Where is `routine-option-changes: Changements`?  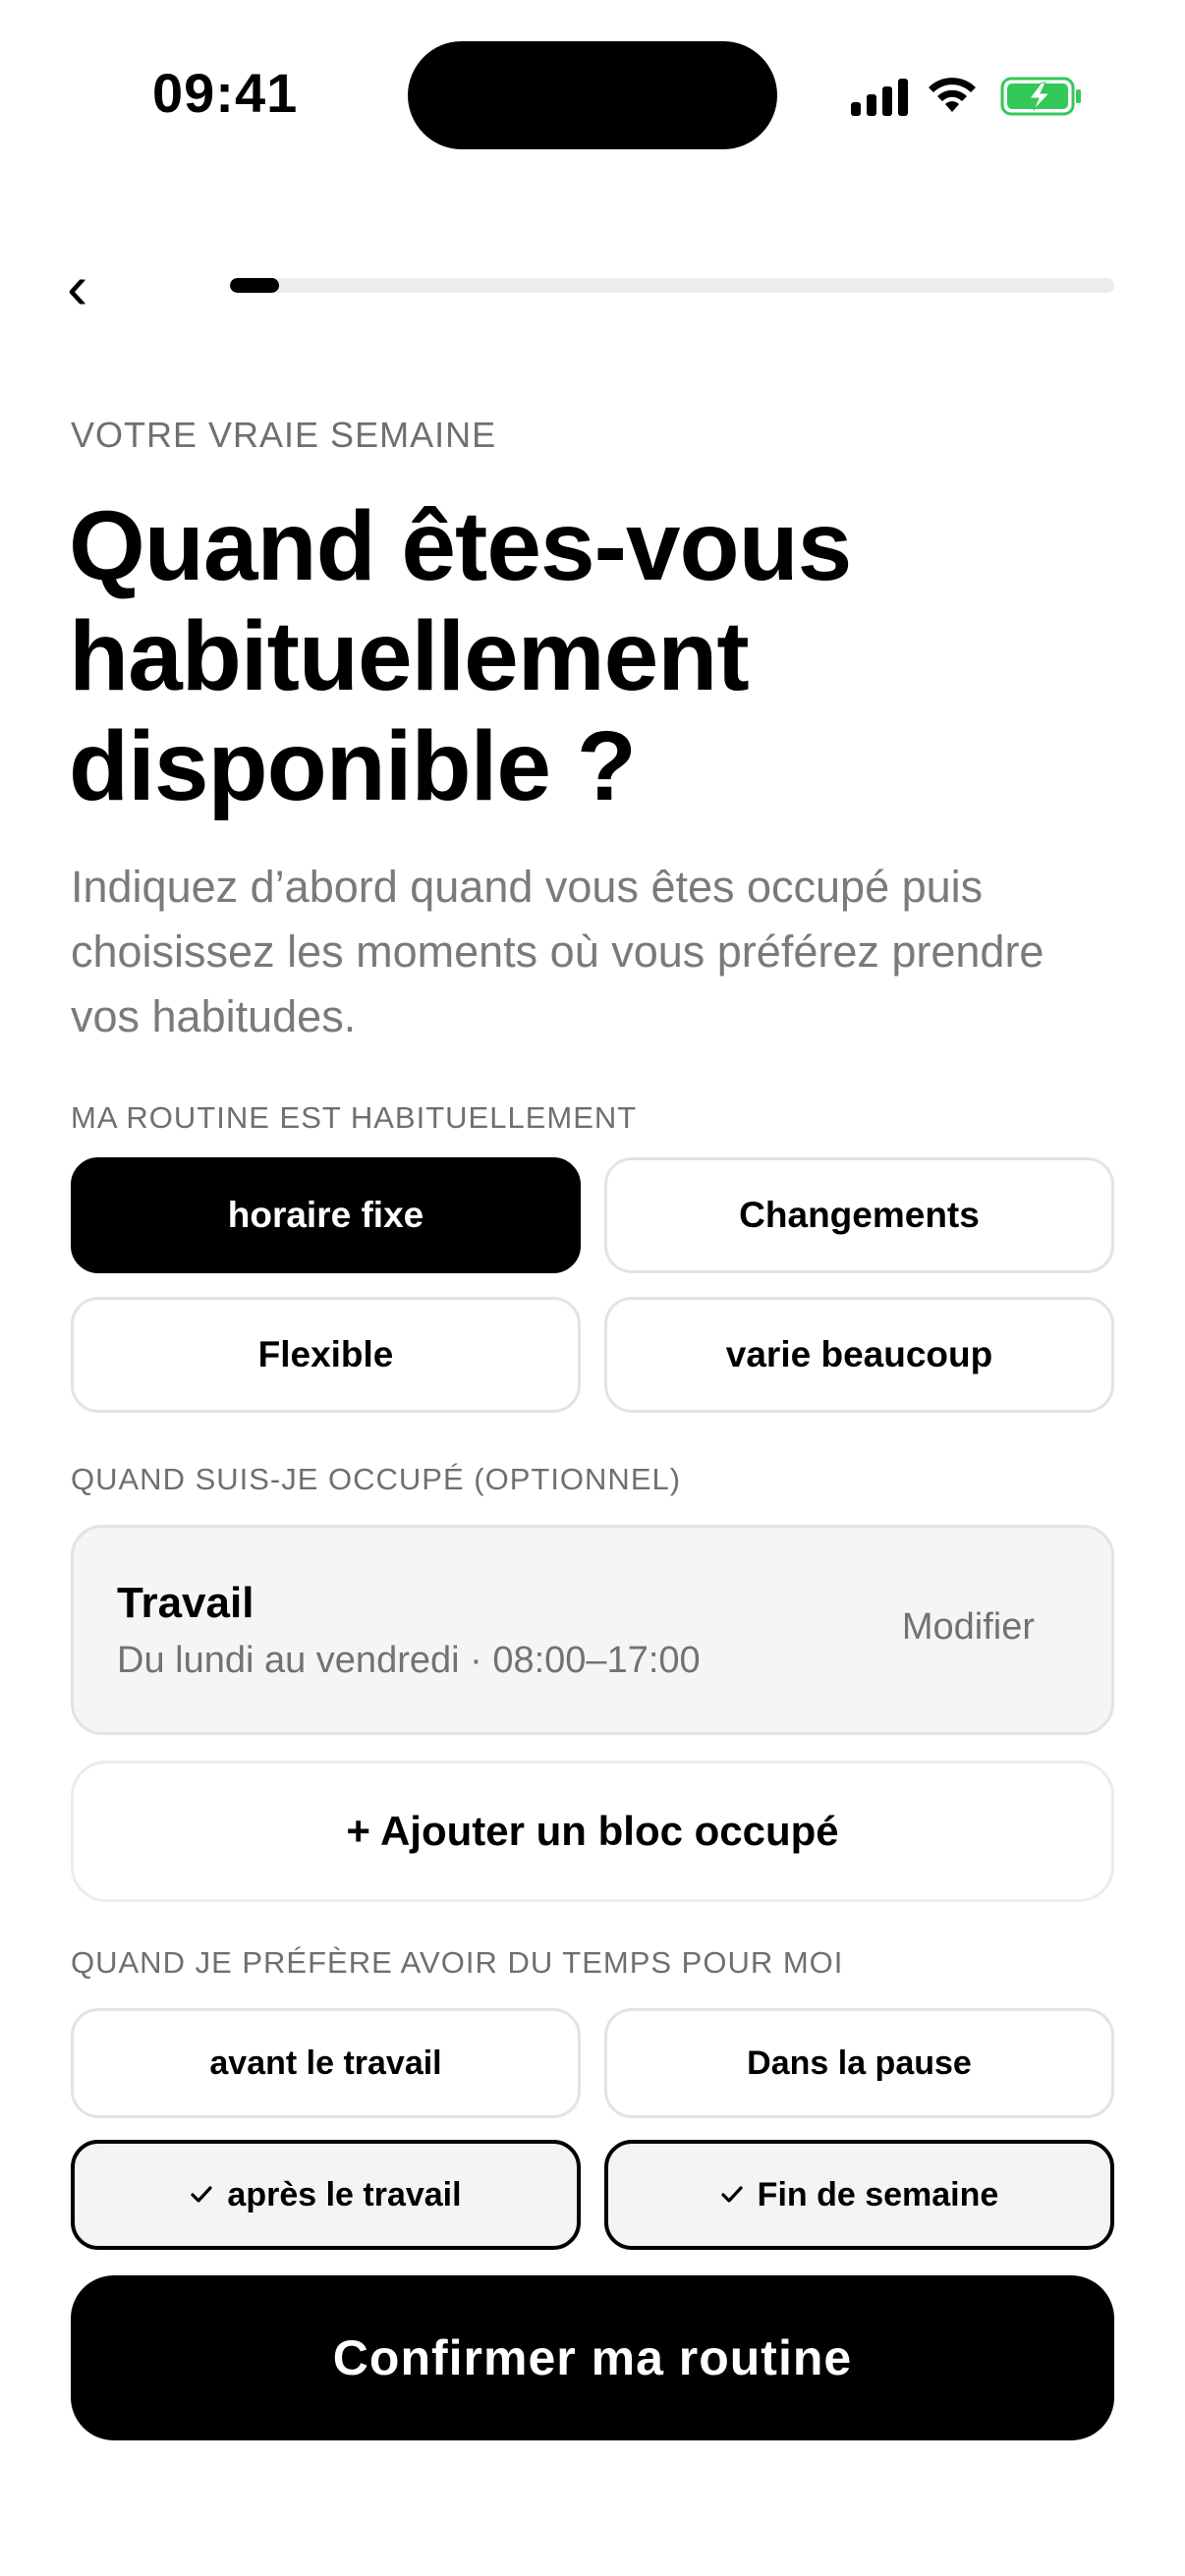
routine-option-changes: Changements is located at coordinates (859, 1215).